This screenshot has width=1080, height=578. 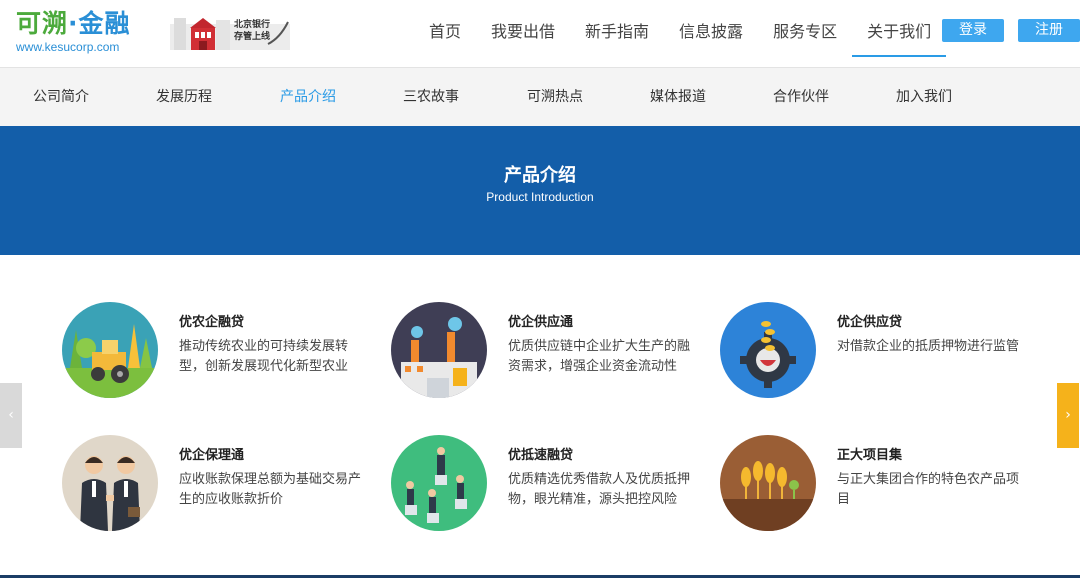 I want to click on register-button: 注册, so click(x=1049, y=30).